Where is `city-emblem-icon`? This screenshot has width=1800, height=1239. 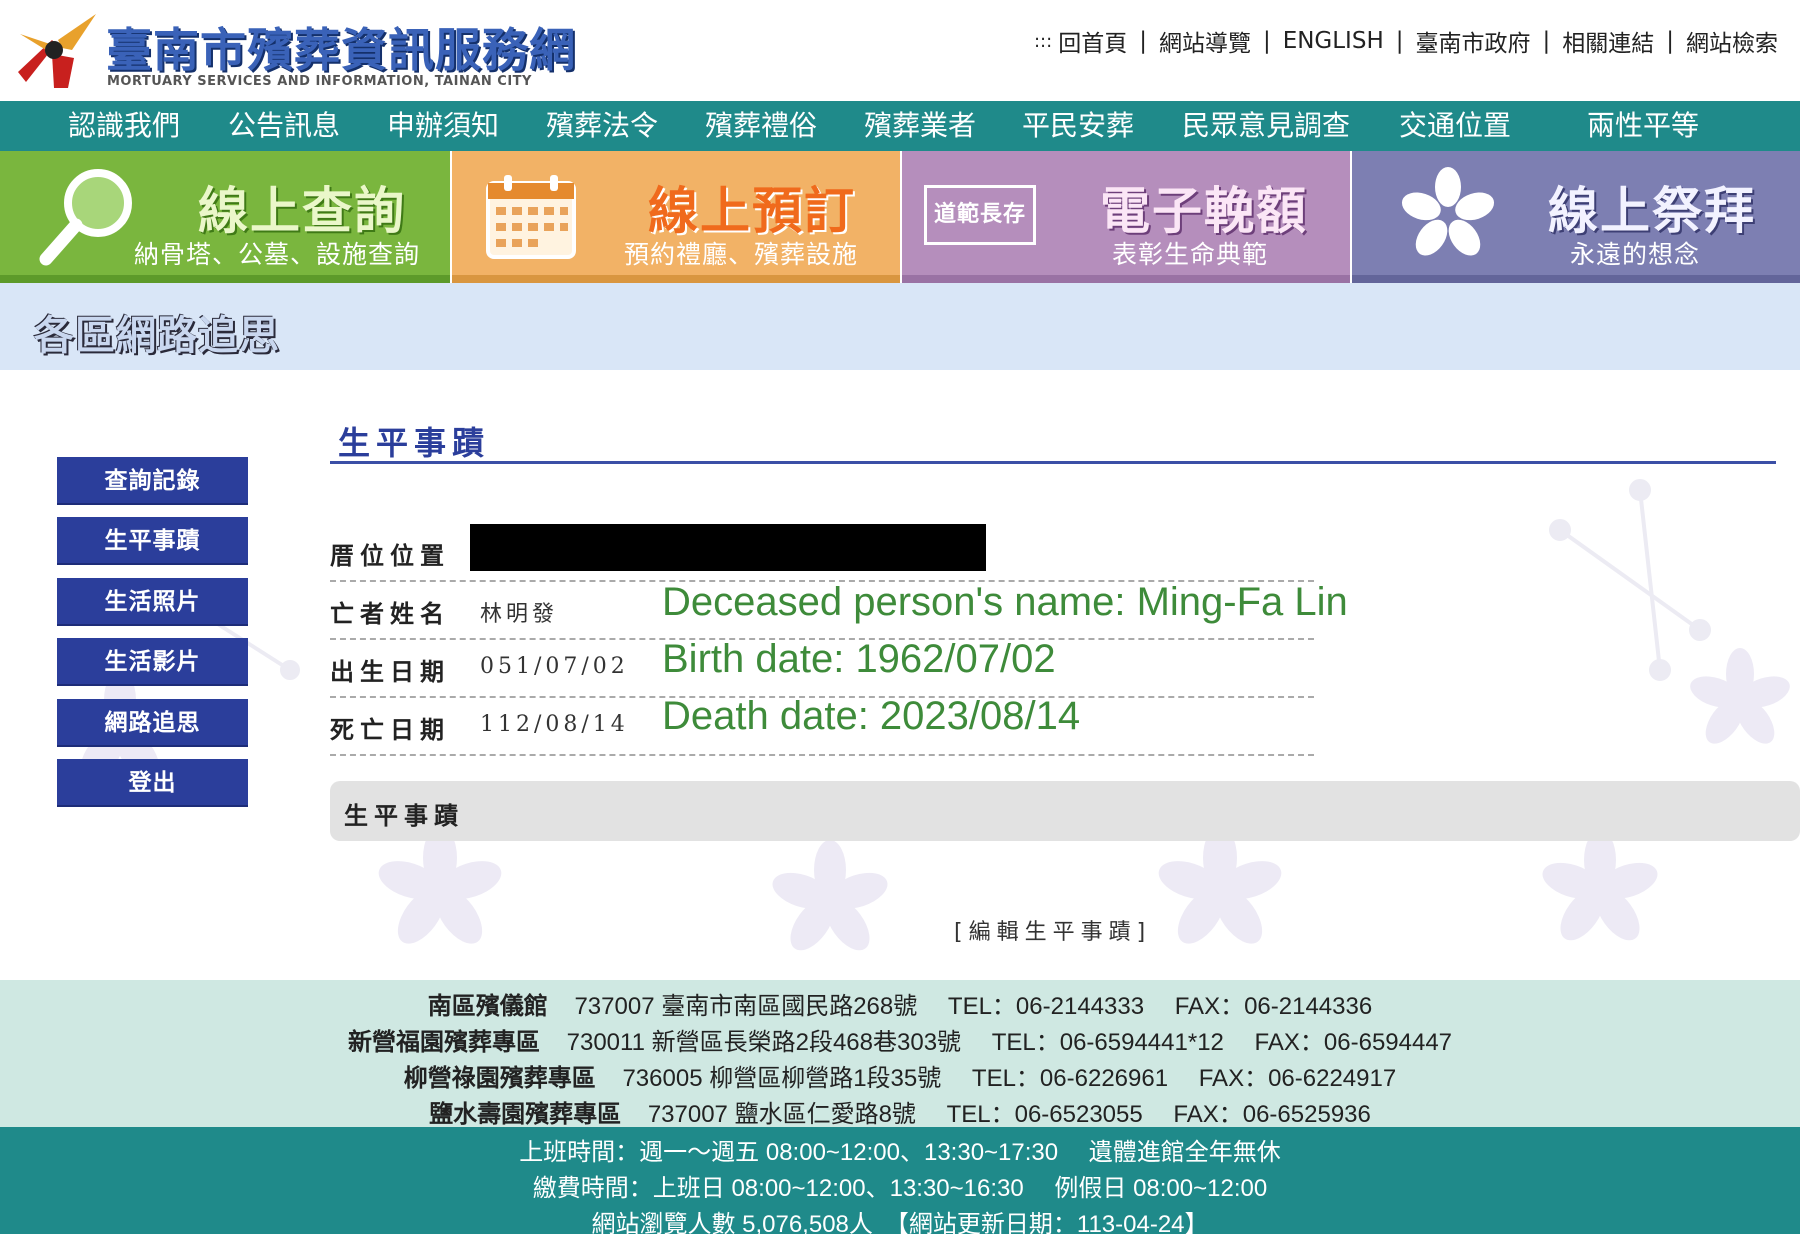 city-emblem-icon is located at coordinates (55, 50).